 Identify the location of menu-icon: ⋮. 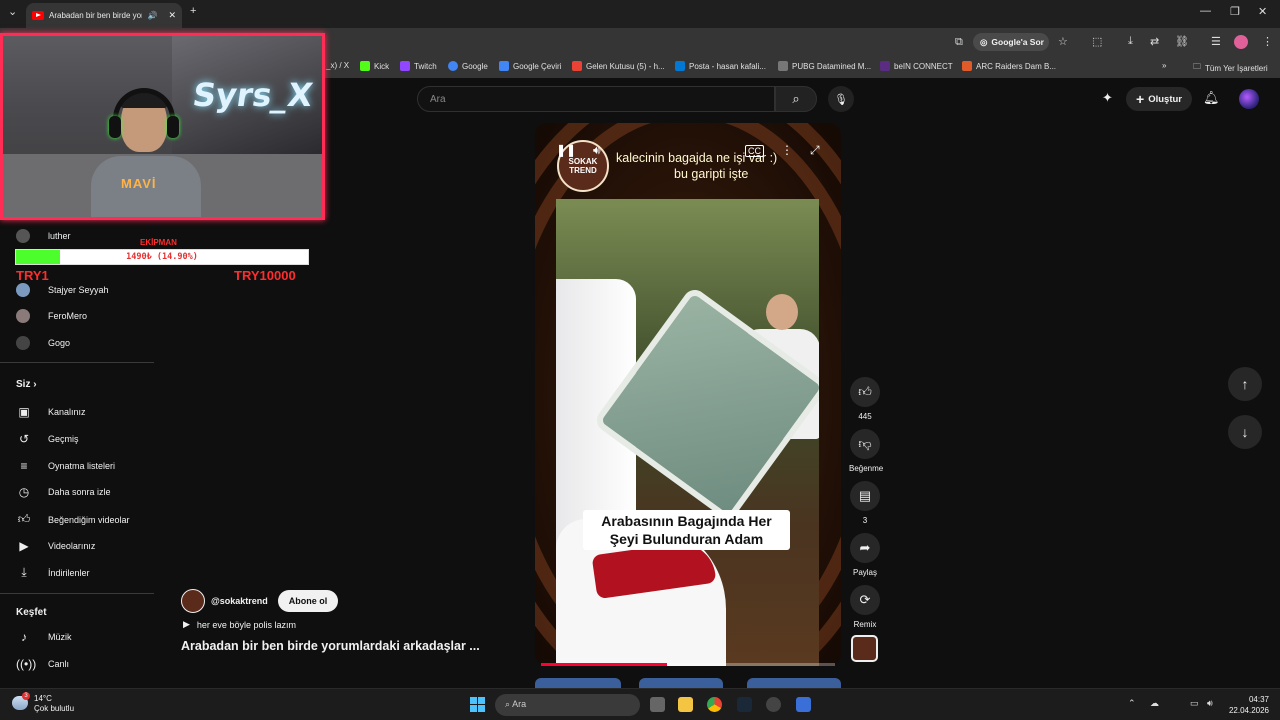
(1267, 41).